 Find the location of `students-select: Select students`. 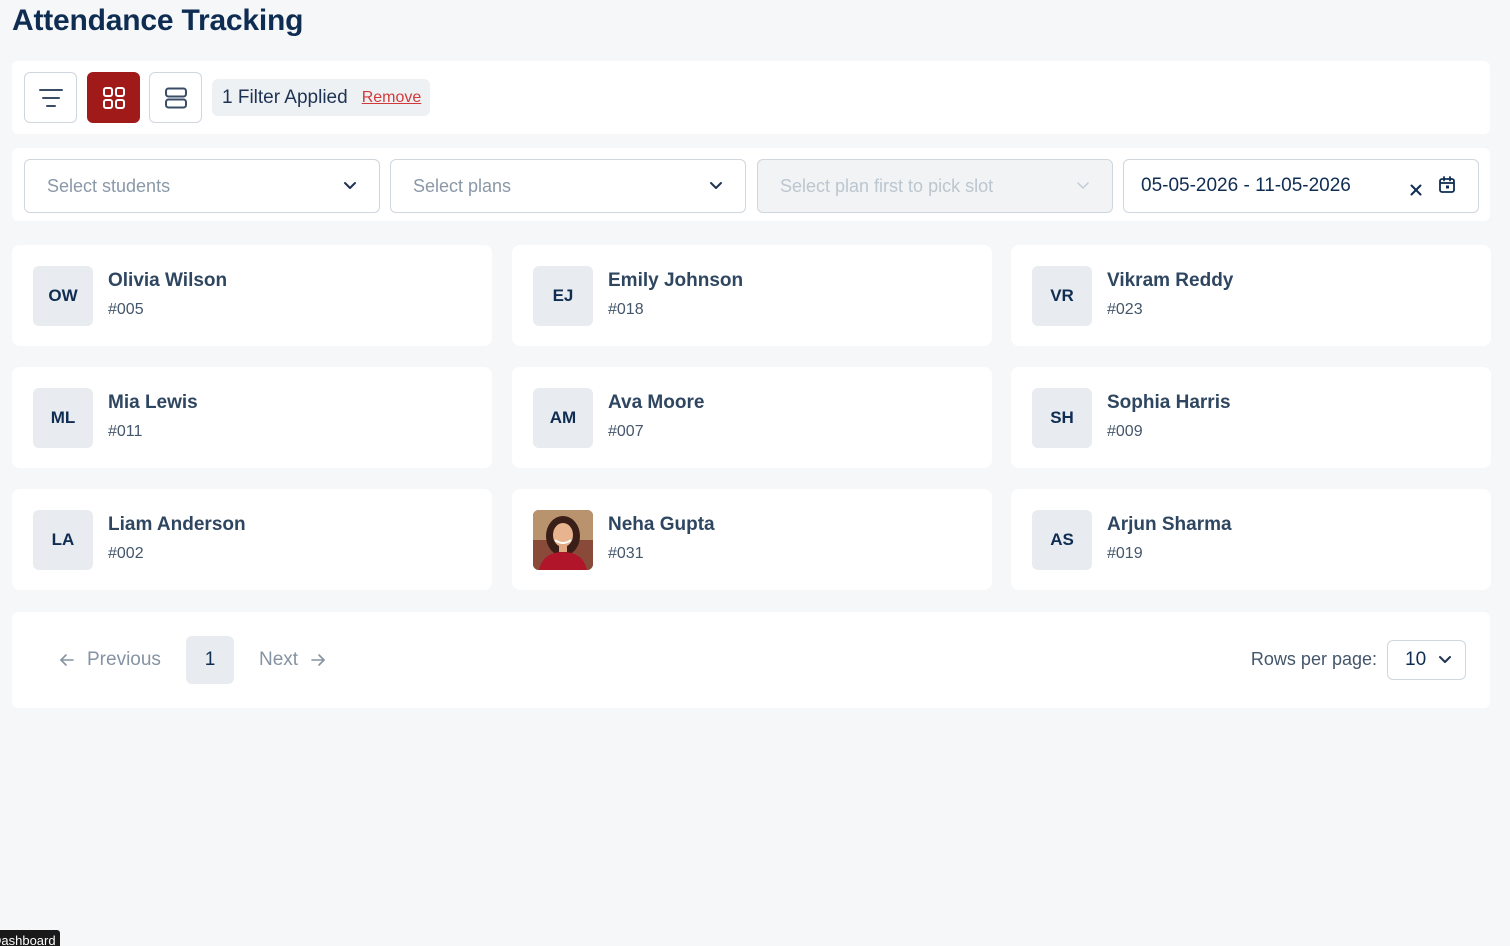

students-select: Select students is located at coordinates (202, 186).